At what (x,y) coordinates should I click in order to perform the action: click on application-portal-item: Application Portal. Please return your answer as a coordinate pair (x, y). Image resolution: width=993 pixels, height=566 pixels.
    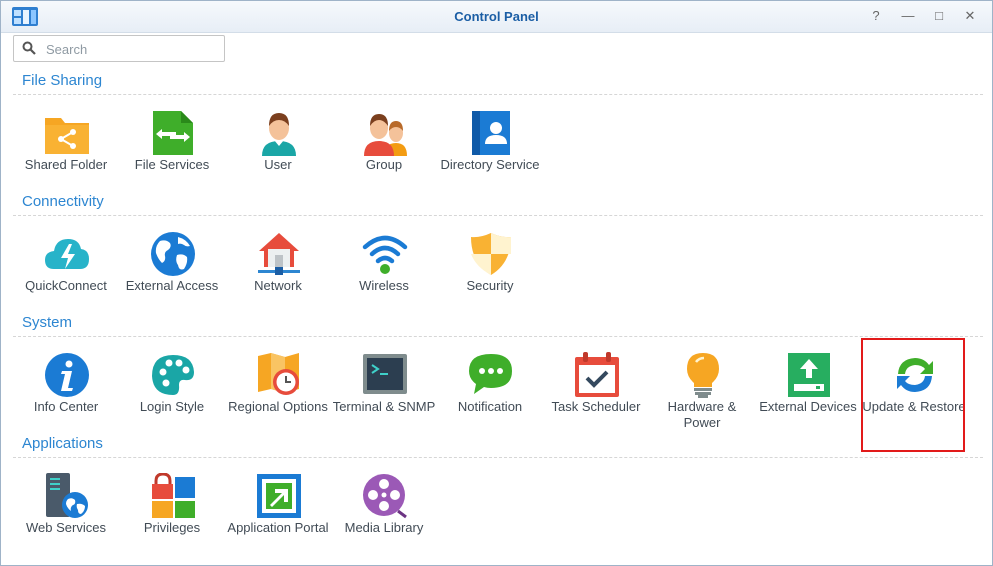
    Looking at the image, I should click on (278, 518).